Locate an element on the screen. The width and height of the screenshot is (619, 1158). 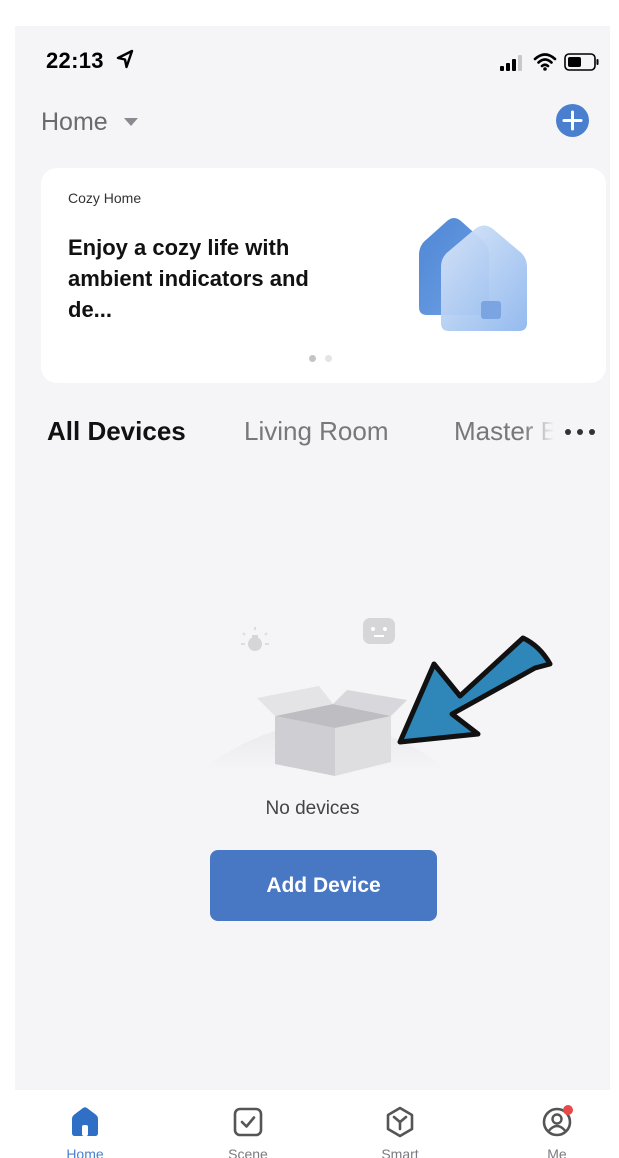
page-dot-active is located at coordinates (312, 358).